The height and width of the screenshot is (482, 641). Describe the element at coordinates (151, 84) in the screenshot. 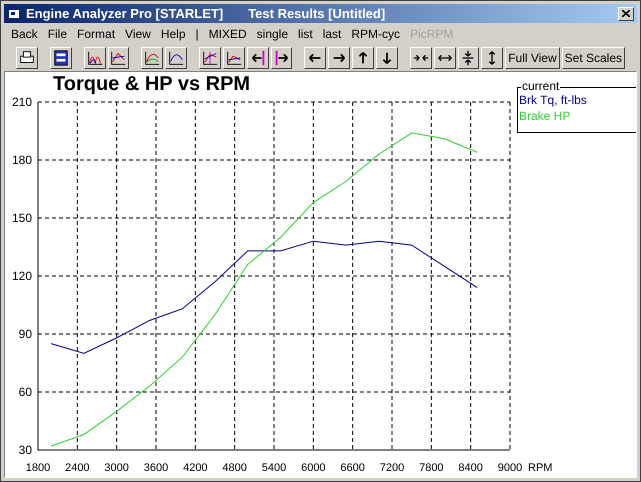

I see `chart-title: Torque & HP vs RPM` at that location.